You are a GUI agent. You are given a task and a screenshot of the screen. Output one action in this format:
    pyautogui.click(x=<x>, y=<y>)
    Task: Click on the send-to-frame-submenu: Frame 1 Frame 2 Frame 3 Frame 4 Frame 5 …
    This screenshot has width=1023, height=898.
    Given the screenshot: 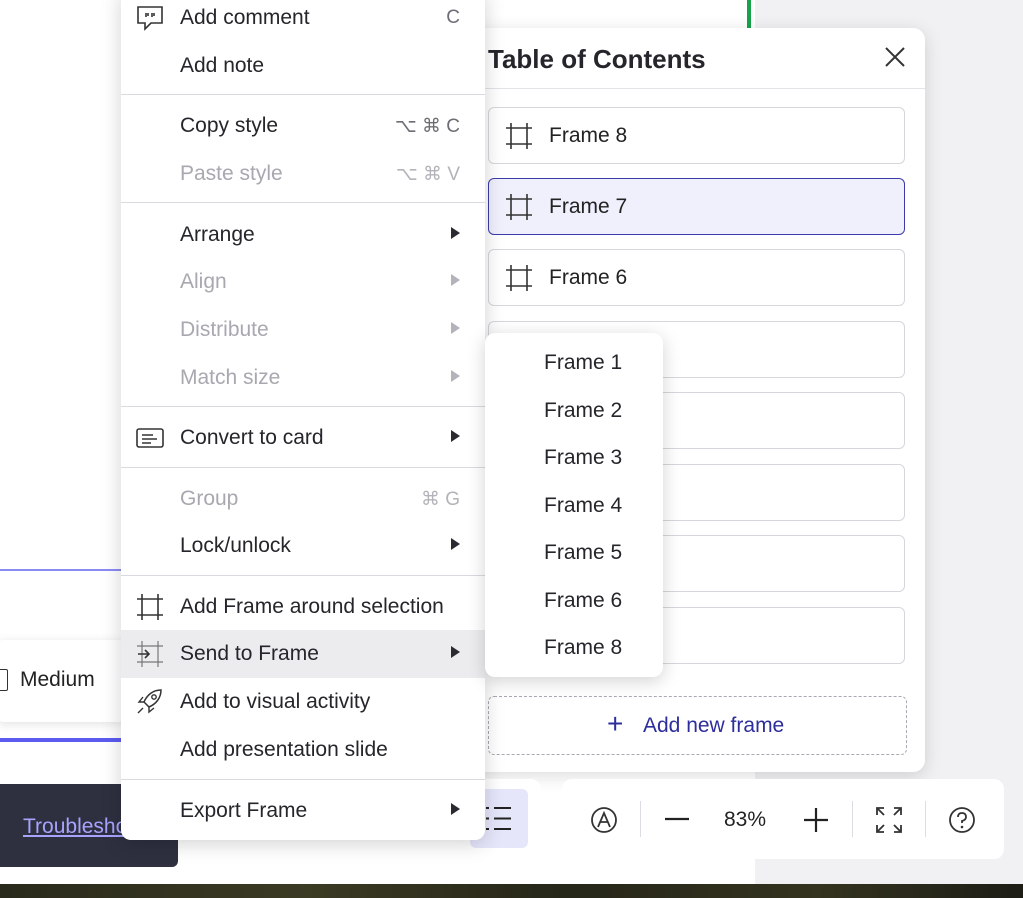 What is the action you would take?
    pyautogui.click(x=574, y=505)
    